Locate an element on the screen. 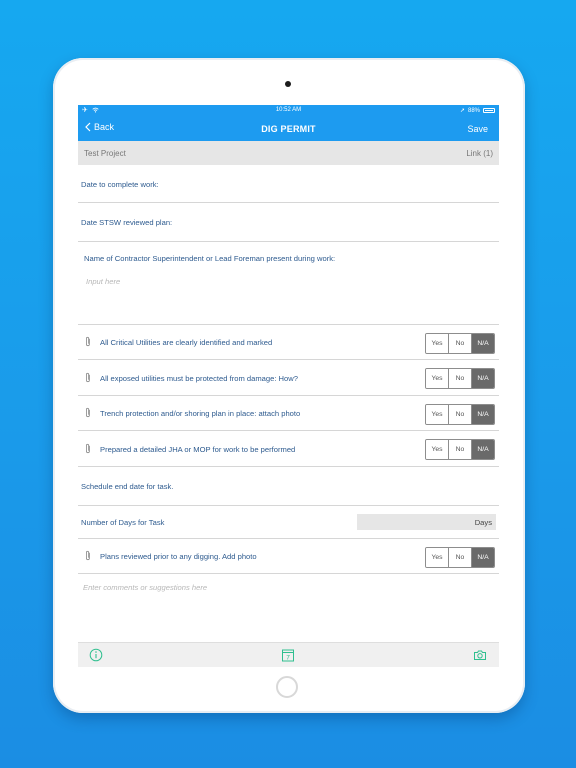 The width and height of the screenshot is (576, 768). calendar-day: 7 is located at coordinates (288, 658).